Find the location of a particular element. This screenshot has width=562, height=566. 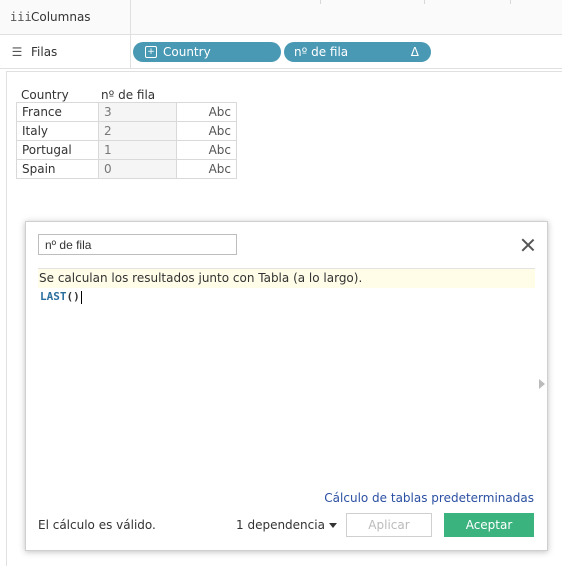

calculation-name-input is located at coordinates (137, 244).